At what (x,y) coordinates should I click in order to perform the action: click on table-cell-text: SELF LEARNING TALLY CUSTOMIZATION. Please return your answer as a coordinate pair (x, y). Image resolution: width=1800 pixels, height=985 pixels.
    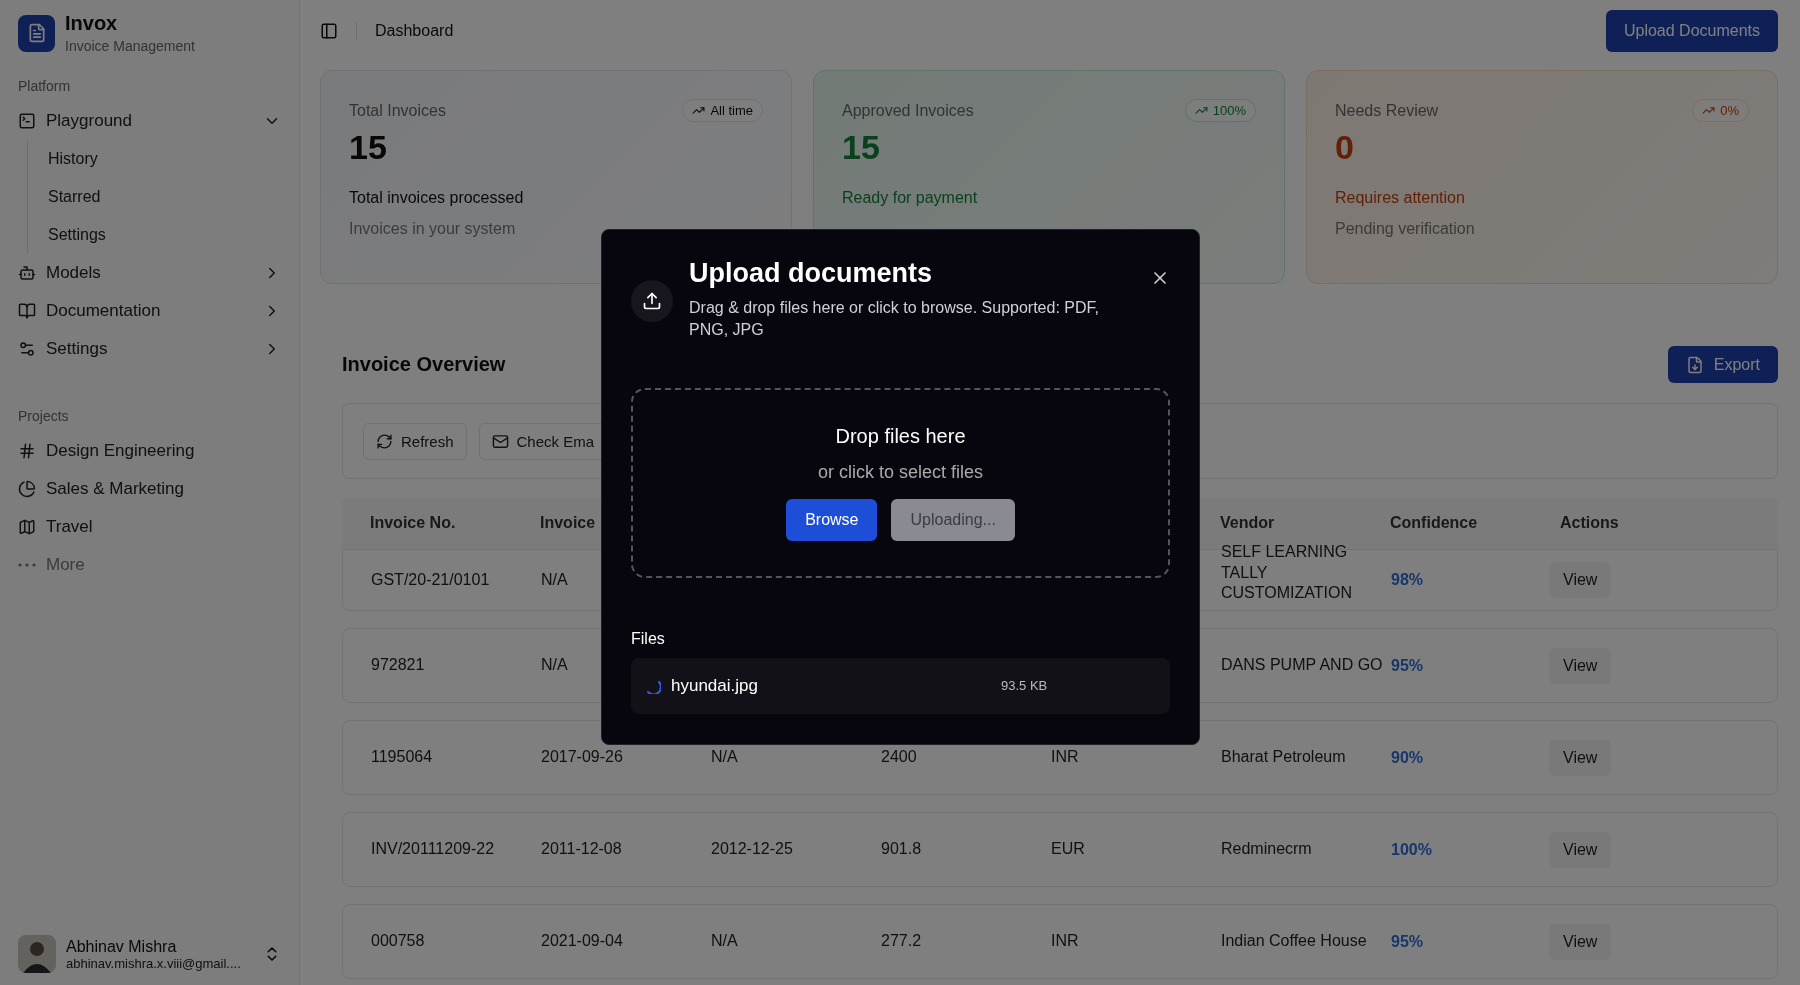
    Looking at the image, I should click on (1287, 572).